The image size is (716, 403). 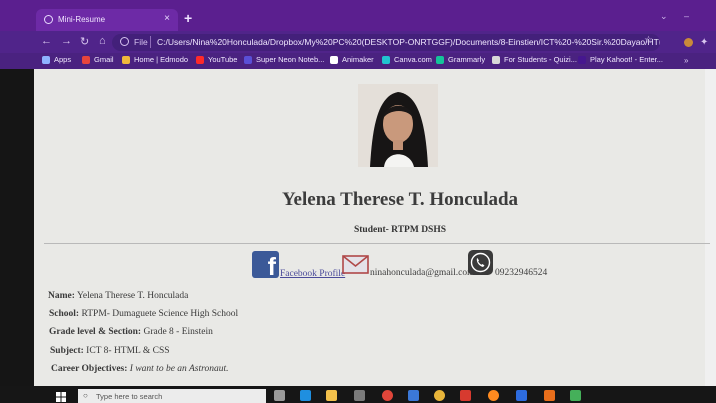 What do you see at coordinates (575, 395) in the screenshot?
I see `app-green-icon` at bounding box center [575, 395].